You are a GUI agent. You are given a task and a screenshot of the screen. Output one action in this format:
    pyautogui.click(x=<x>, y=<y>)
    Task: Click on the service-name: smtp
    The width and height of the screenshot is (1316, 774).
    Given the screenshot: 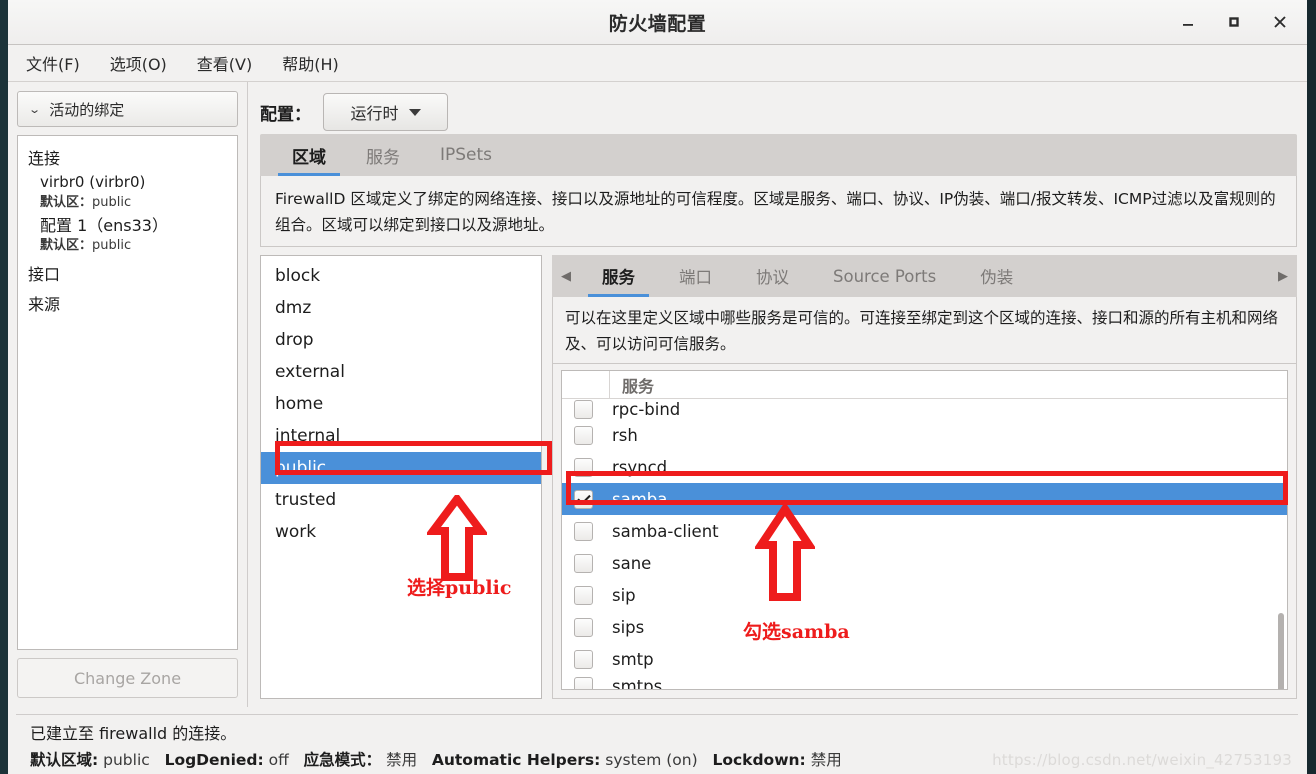 What is the action you would take?
    pyautogui.click(x=633, y=659)
    